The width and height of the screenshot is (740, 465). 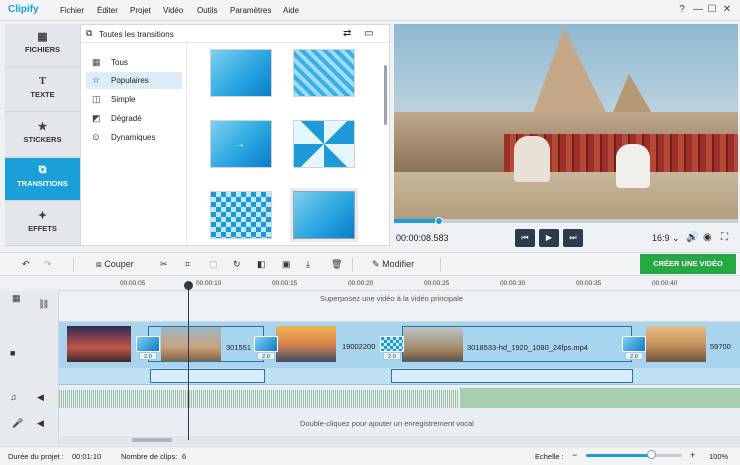 What do you see at coordinates (574, 455) in the screenshot?
I see `zoom-out-button: −` at bounding box center [574, 455].